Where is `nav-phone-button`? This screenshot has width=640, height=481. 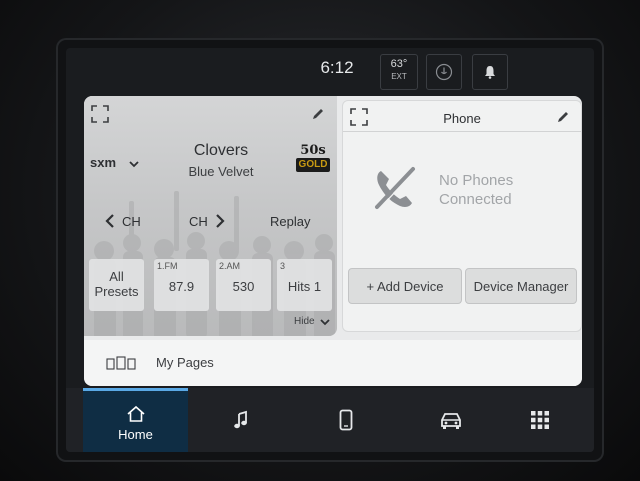
nav-phone-button is located at coordinates (345, 420).